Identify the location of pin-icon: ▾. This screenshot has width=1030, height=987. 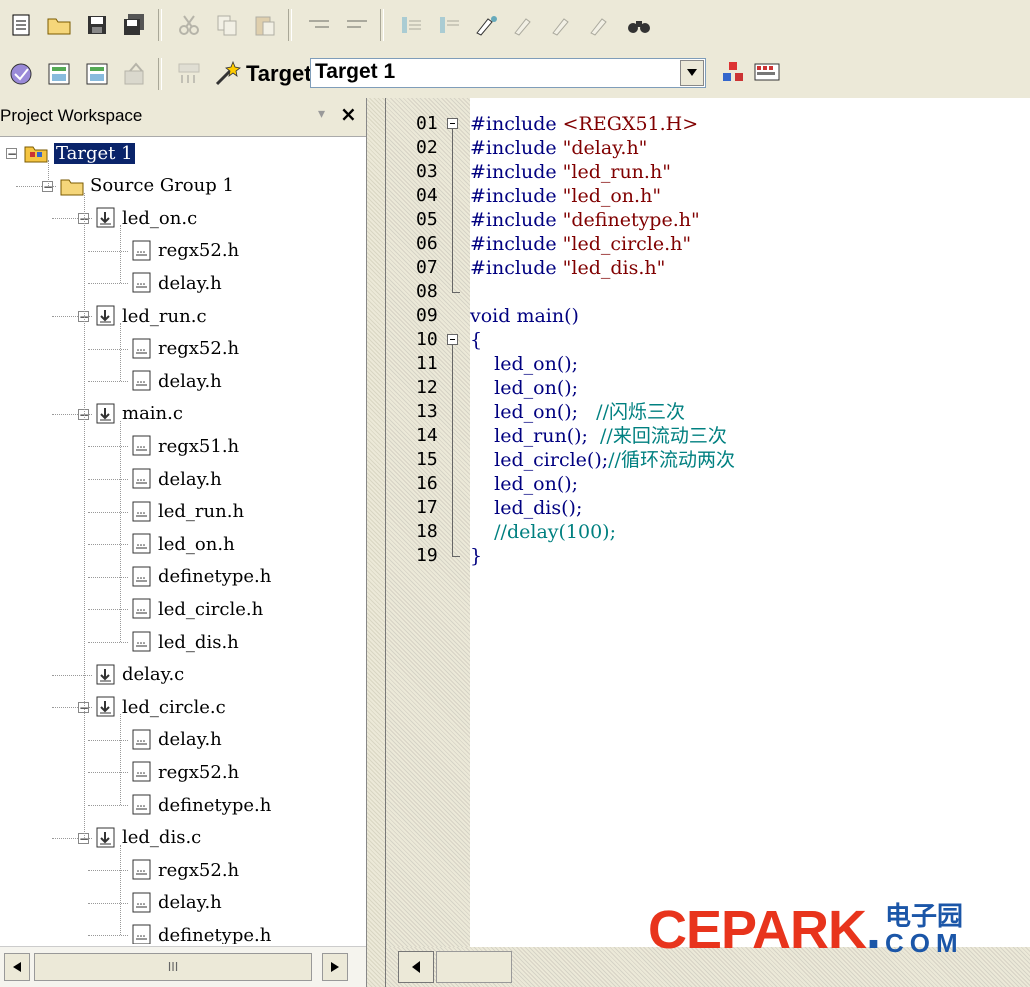
(321, 114).